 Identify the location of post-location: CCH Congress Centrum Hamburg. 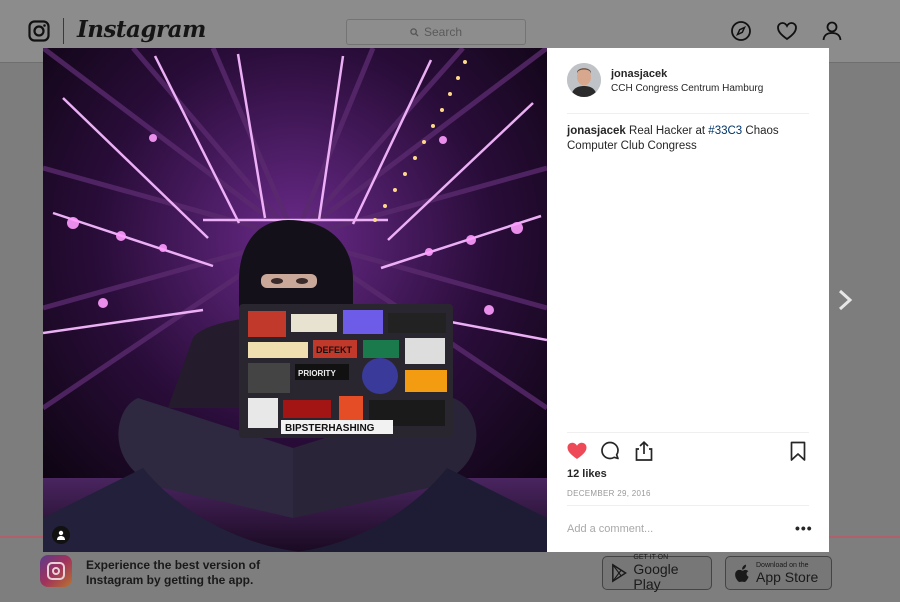
(687, 88).